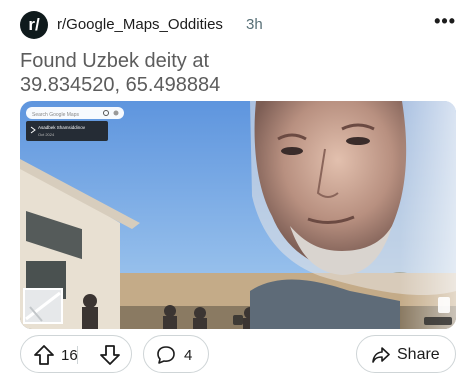 This screenshot has width=474, height=379. Describe the element at coordinates (114, 61) in the screenshot. I see `post-title-line-1: Found Uzbek deity at` at that location.